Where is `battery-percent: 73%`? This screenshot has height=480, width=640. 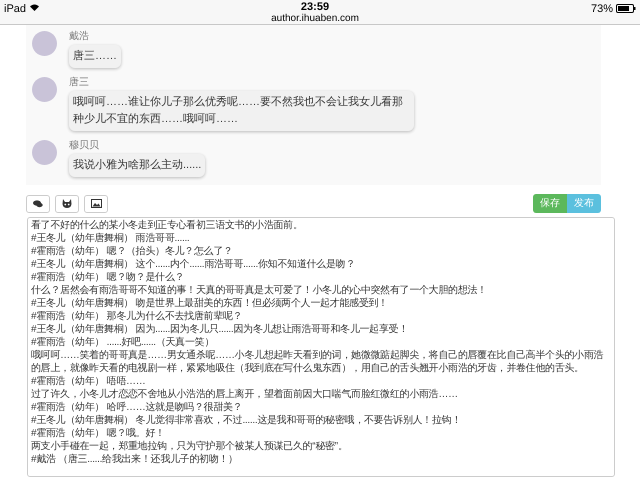
battery-percent: 73% is located at coordinates (601, 9).